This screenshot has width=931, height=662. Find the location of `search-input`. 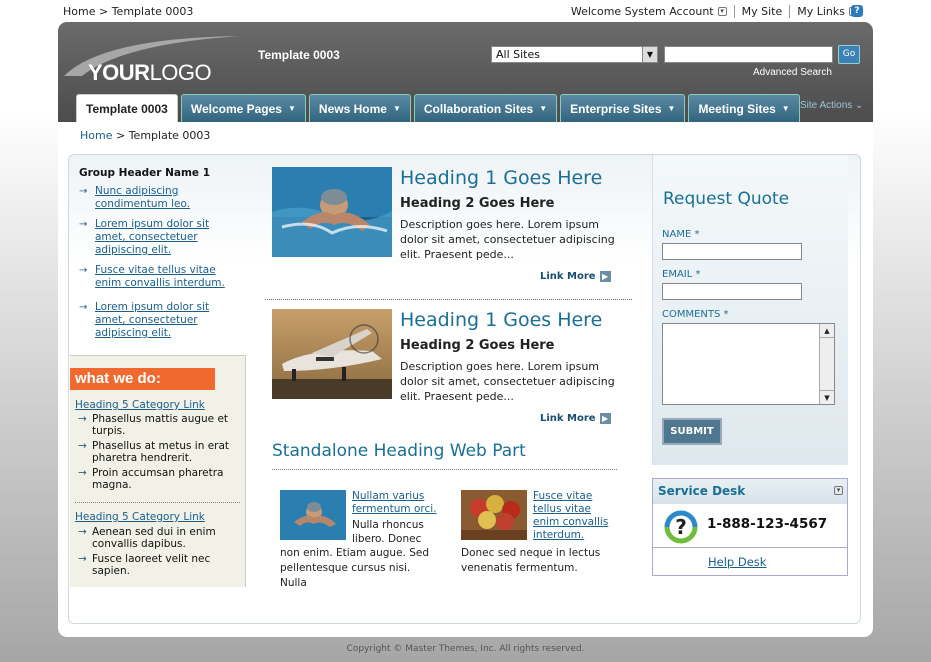

search-input is located at coordinates (748, 54).